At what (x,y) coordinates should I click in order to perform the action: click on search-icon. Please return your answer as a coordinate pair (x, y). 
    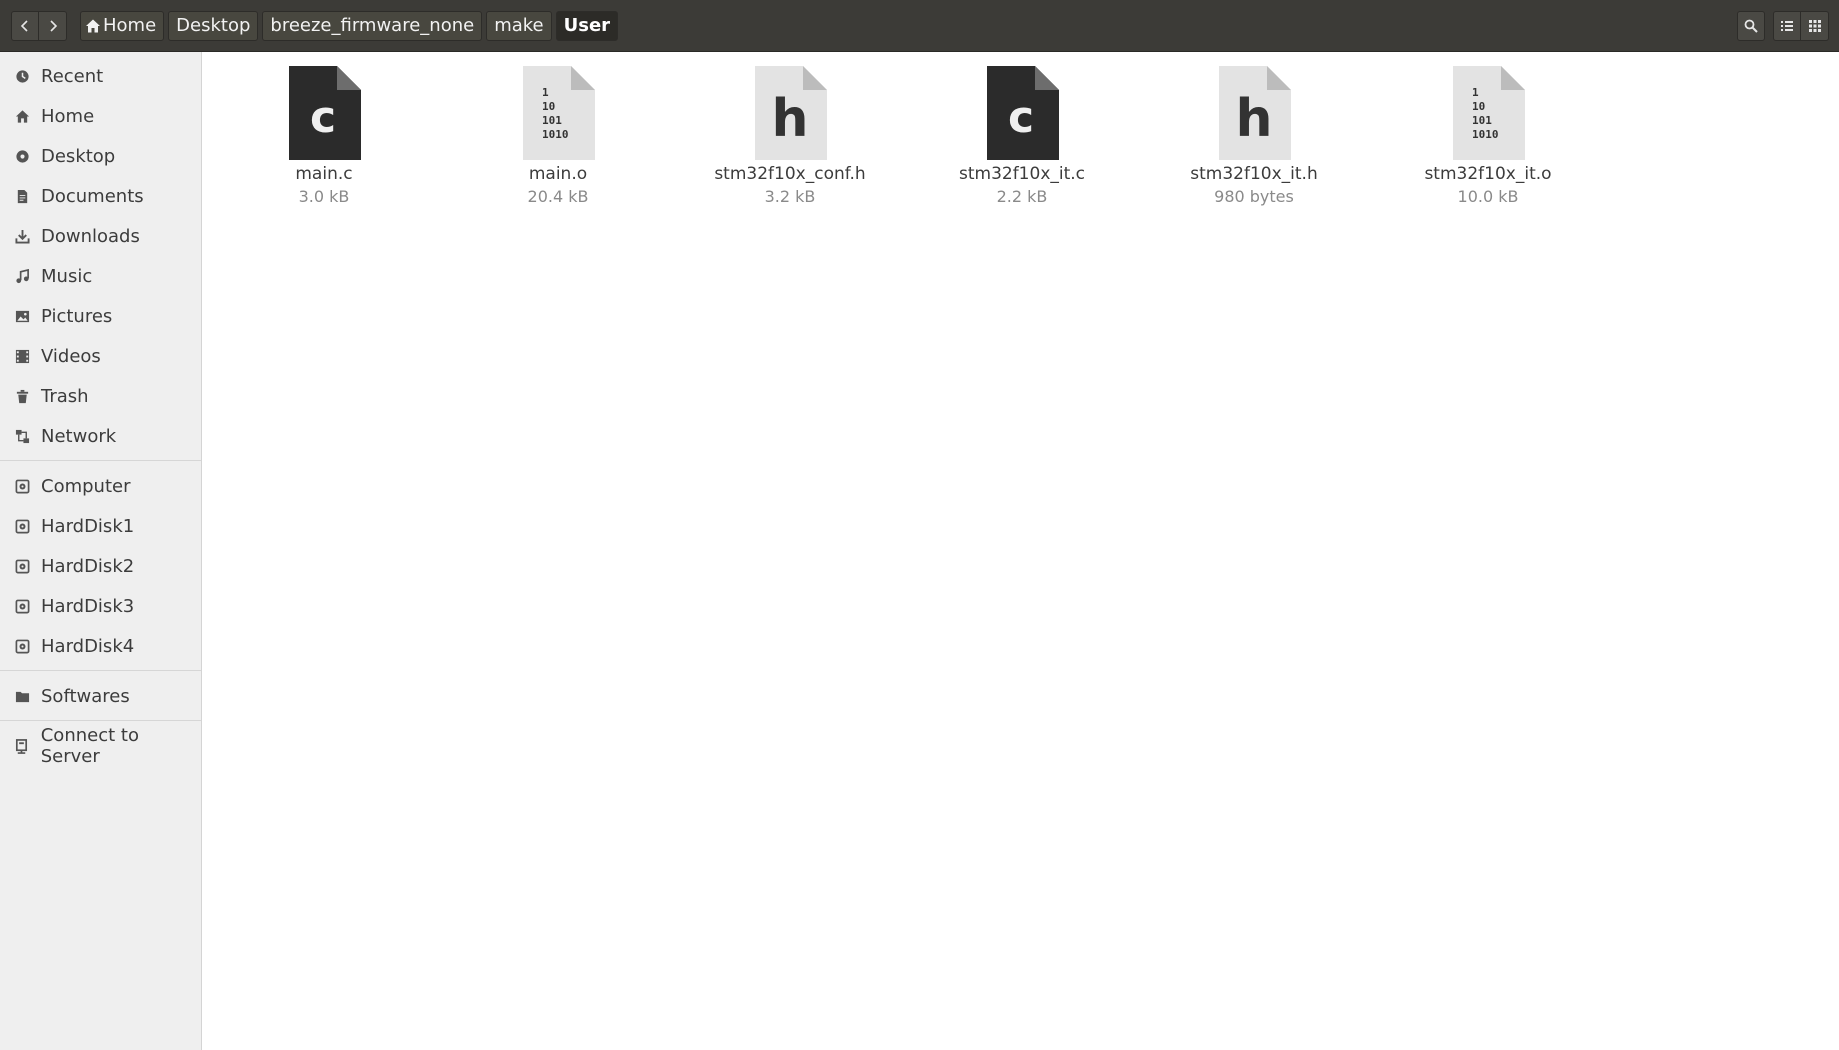
    Looking at the image, I should click on (1751, 26).